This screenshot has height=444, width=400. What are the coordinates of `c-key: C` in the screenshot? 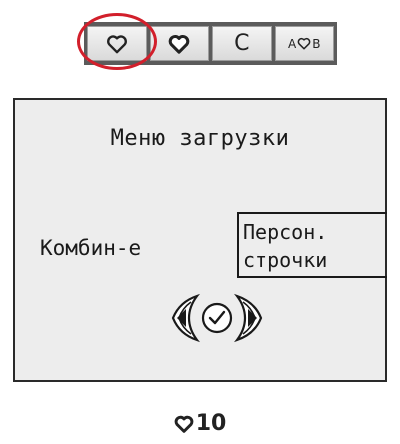 It's located at (242, 43).